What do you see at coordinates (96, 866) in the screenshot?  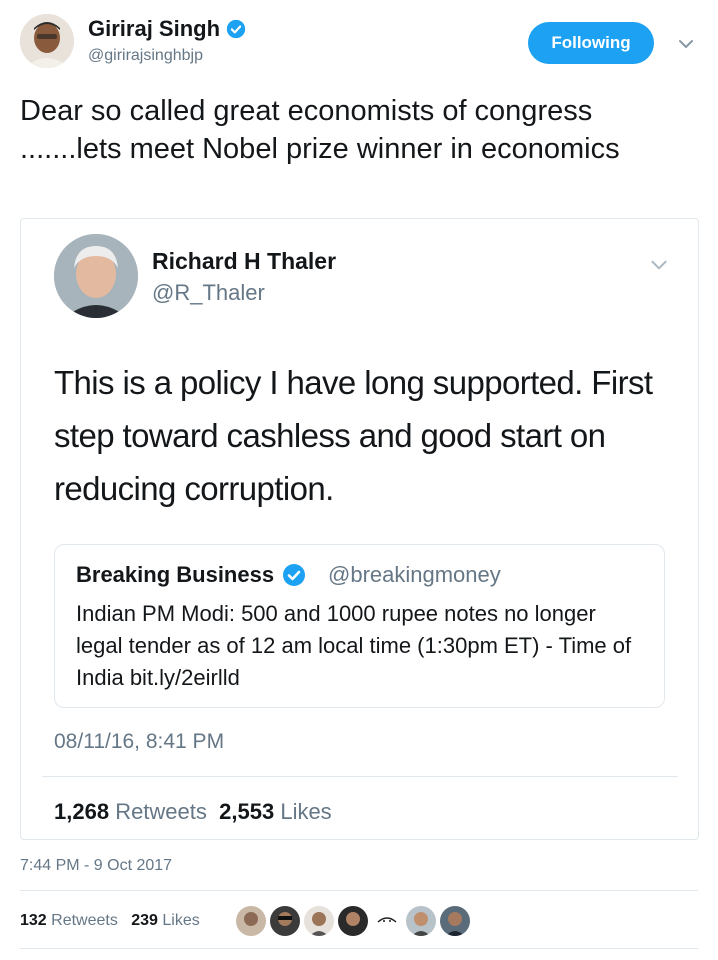 I see `tweet-timestamp: 7:44 PM - 9 Oct 2017` at bounding box center [96, 866].